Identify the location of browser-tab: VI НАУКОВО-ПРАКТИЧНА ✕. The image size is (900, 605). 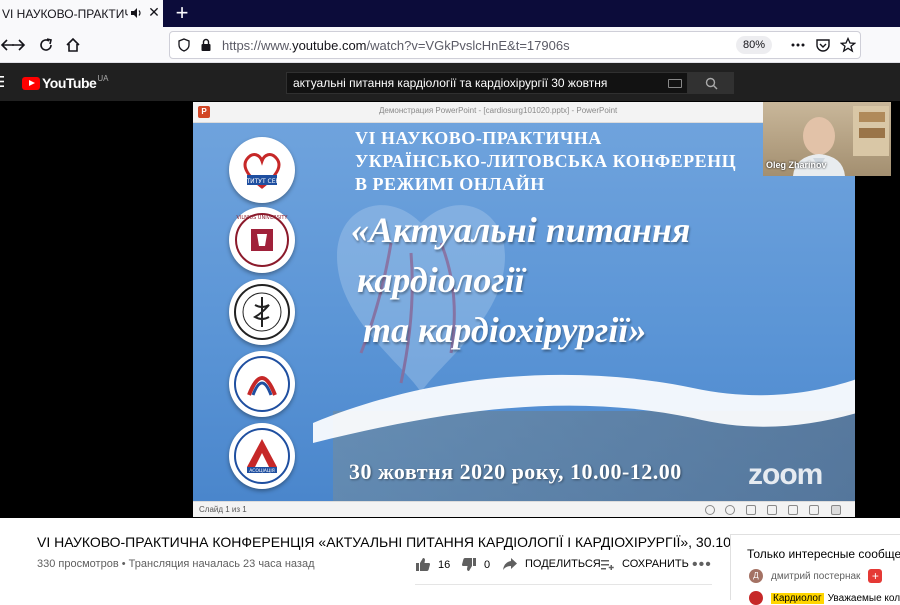
(81, 13).